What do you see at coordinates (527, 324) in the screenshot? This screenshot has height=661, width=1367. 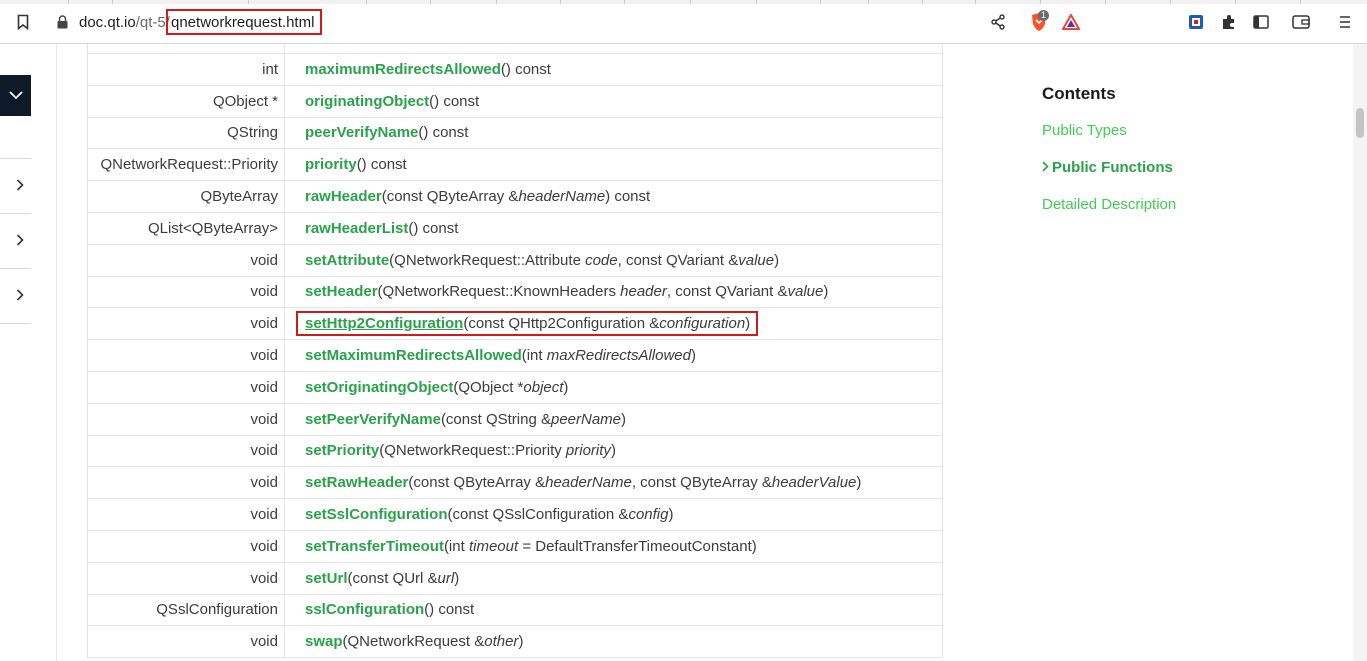 I see `highlight-box` at bounding box center [527, 324].